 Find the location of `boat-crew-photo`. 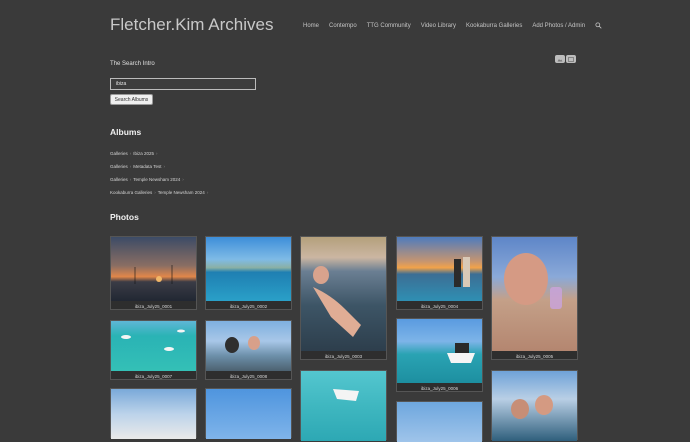

boat-crew-photo is located at coordinates (248, 346).